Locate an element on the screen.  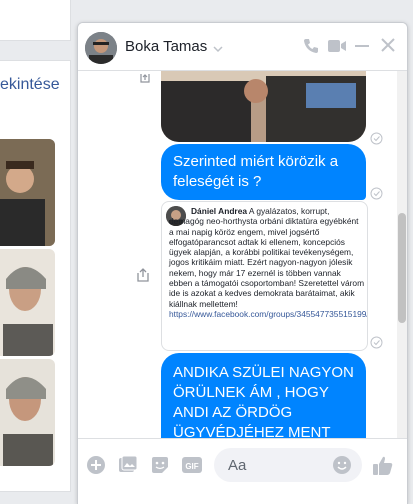
phone-icon is located at coordinates (311, 48).